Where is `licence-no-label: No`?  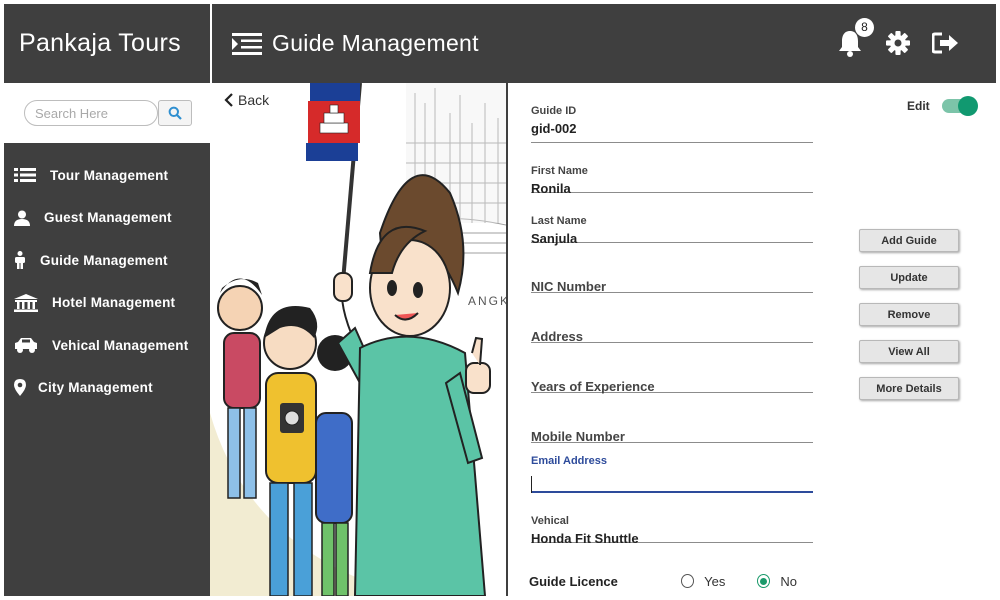
licence-no-label: No is located at coordinates (788, 581).